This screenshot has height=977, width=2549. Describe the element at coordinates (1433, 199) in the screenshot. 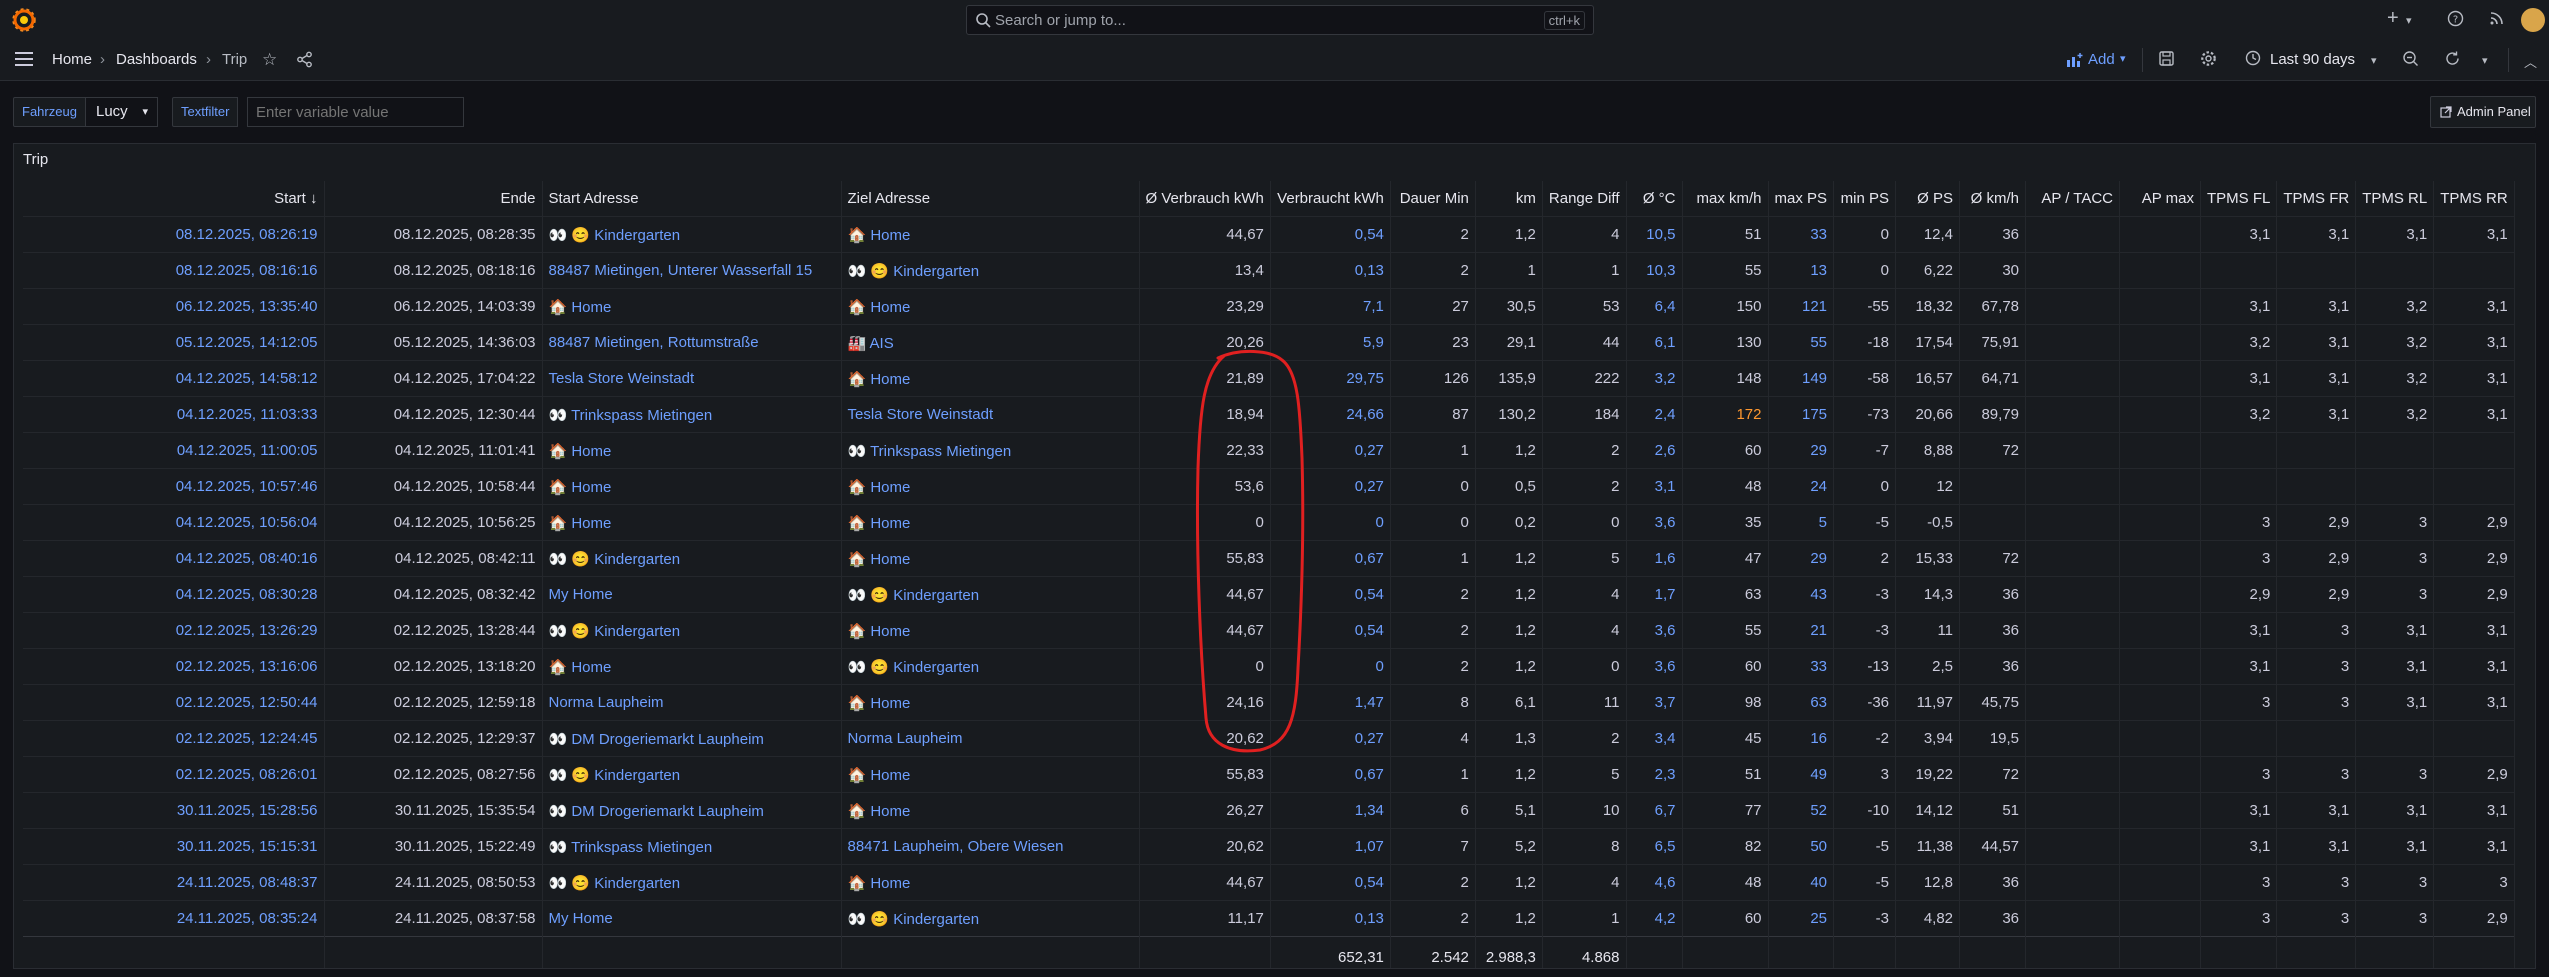

I see `column-header-dauer-min: Dauer Min` at that location.